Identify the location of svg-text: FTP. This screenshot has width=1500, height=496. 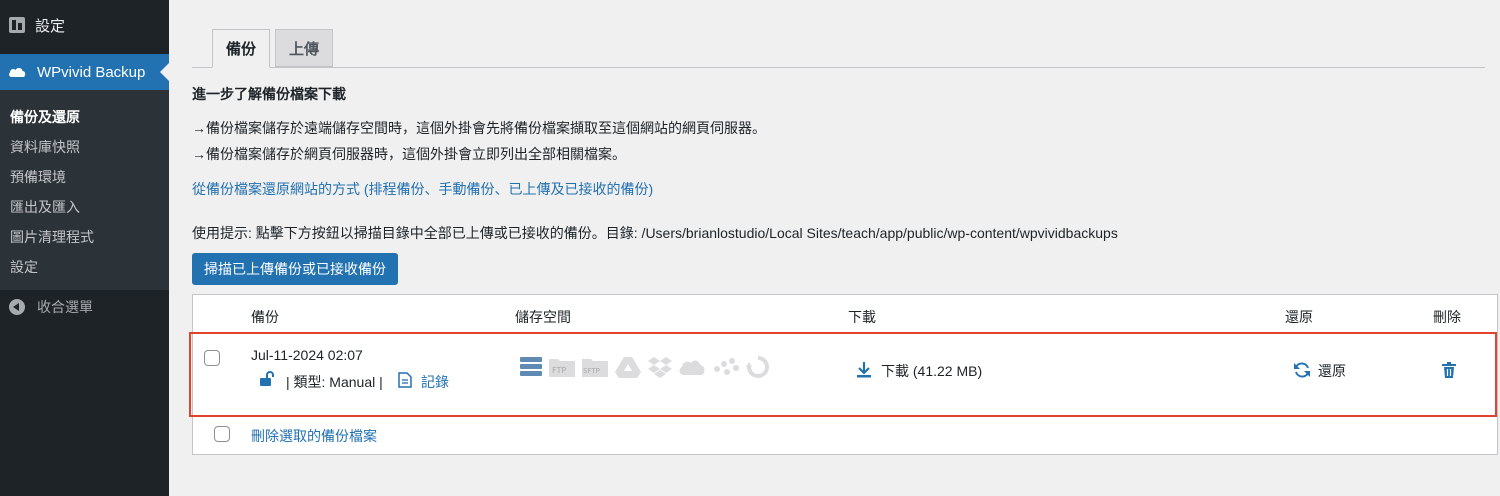
(559, 370).